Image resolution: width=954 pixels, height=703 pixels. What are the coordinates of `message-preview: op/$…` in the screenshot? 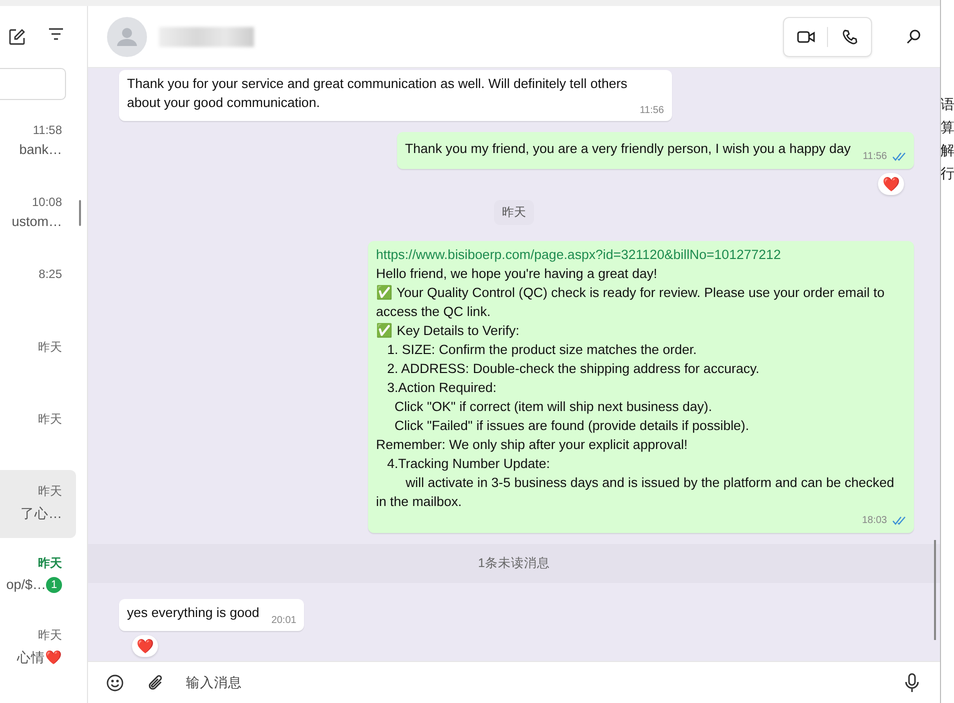 It's located at (26, 584).